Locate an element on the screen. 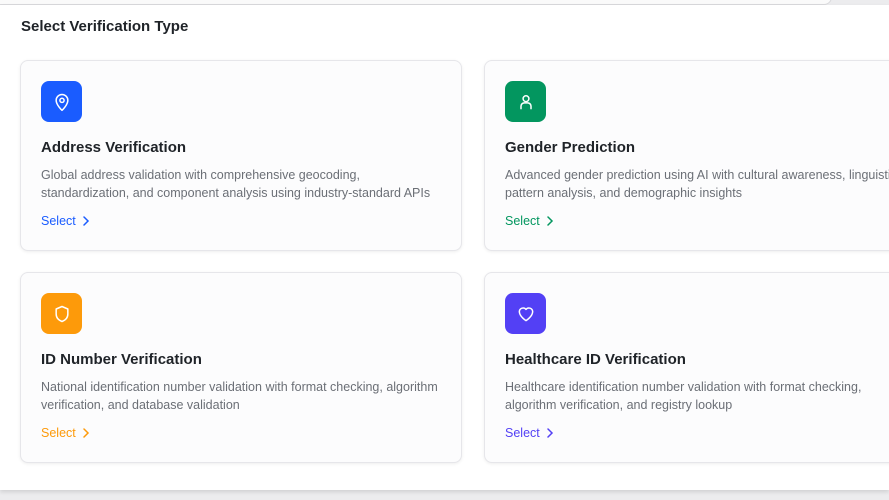 Image resolution: width=889 pixels, height=500 pixels. card-title: Address Verification is located at coordinates (114, 147).